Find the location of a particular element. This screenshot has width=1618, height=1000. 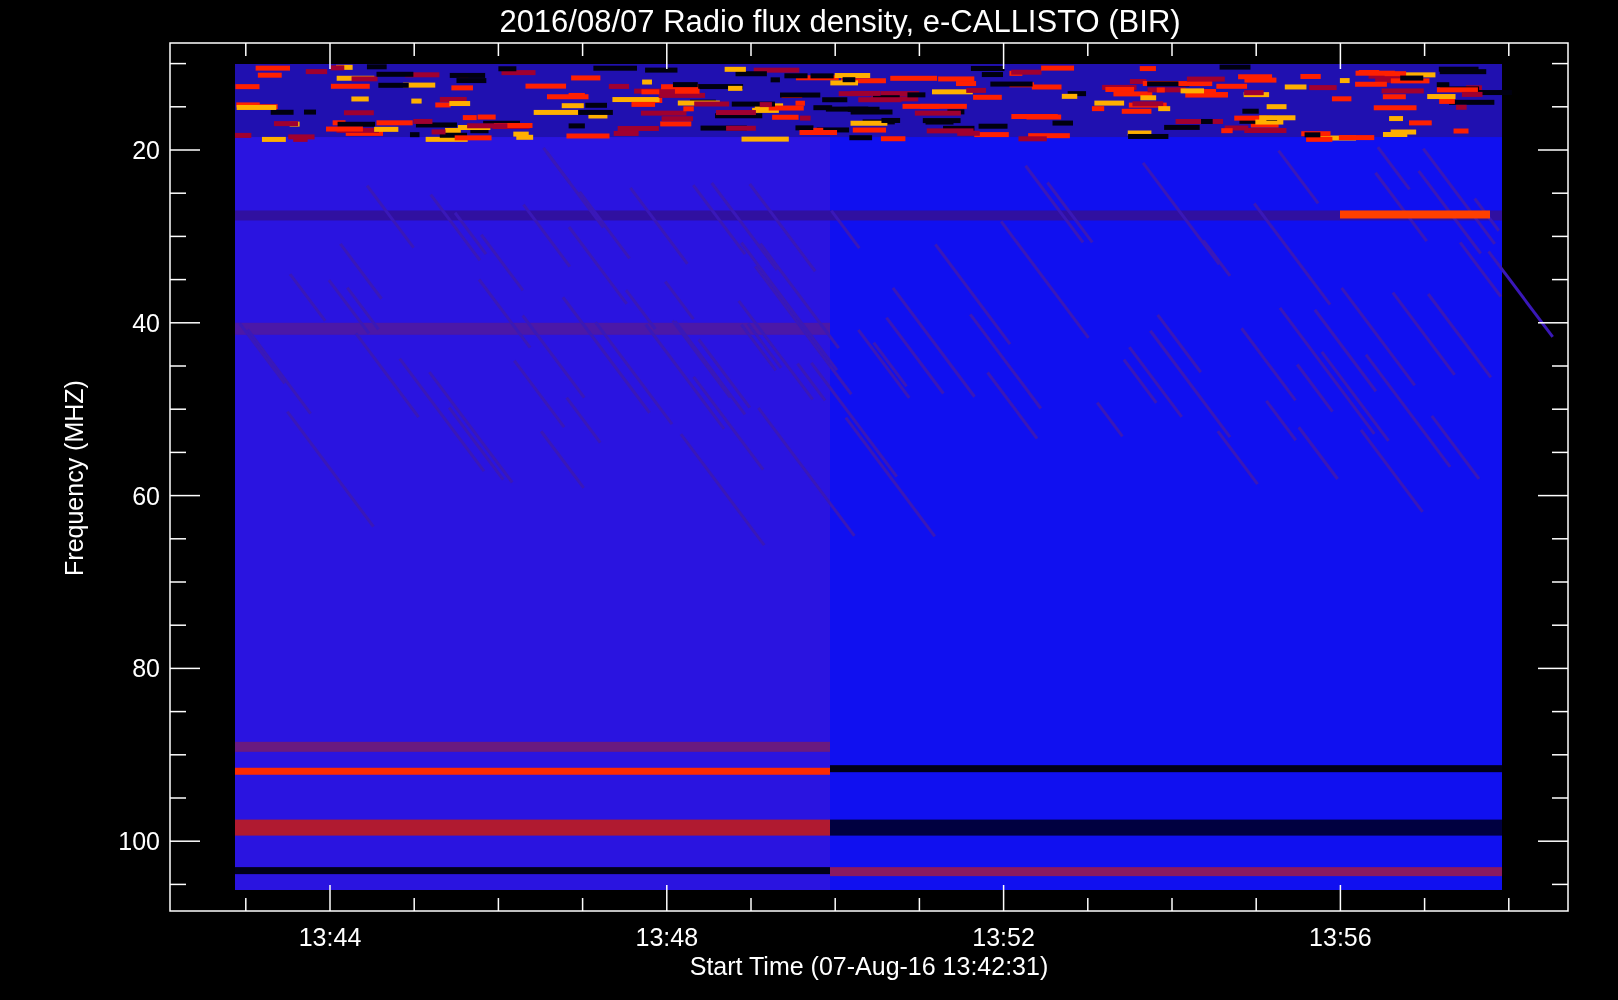

y-tick-label: 20 is located at coordinates (146, 150).